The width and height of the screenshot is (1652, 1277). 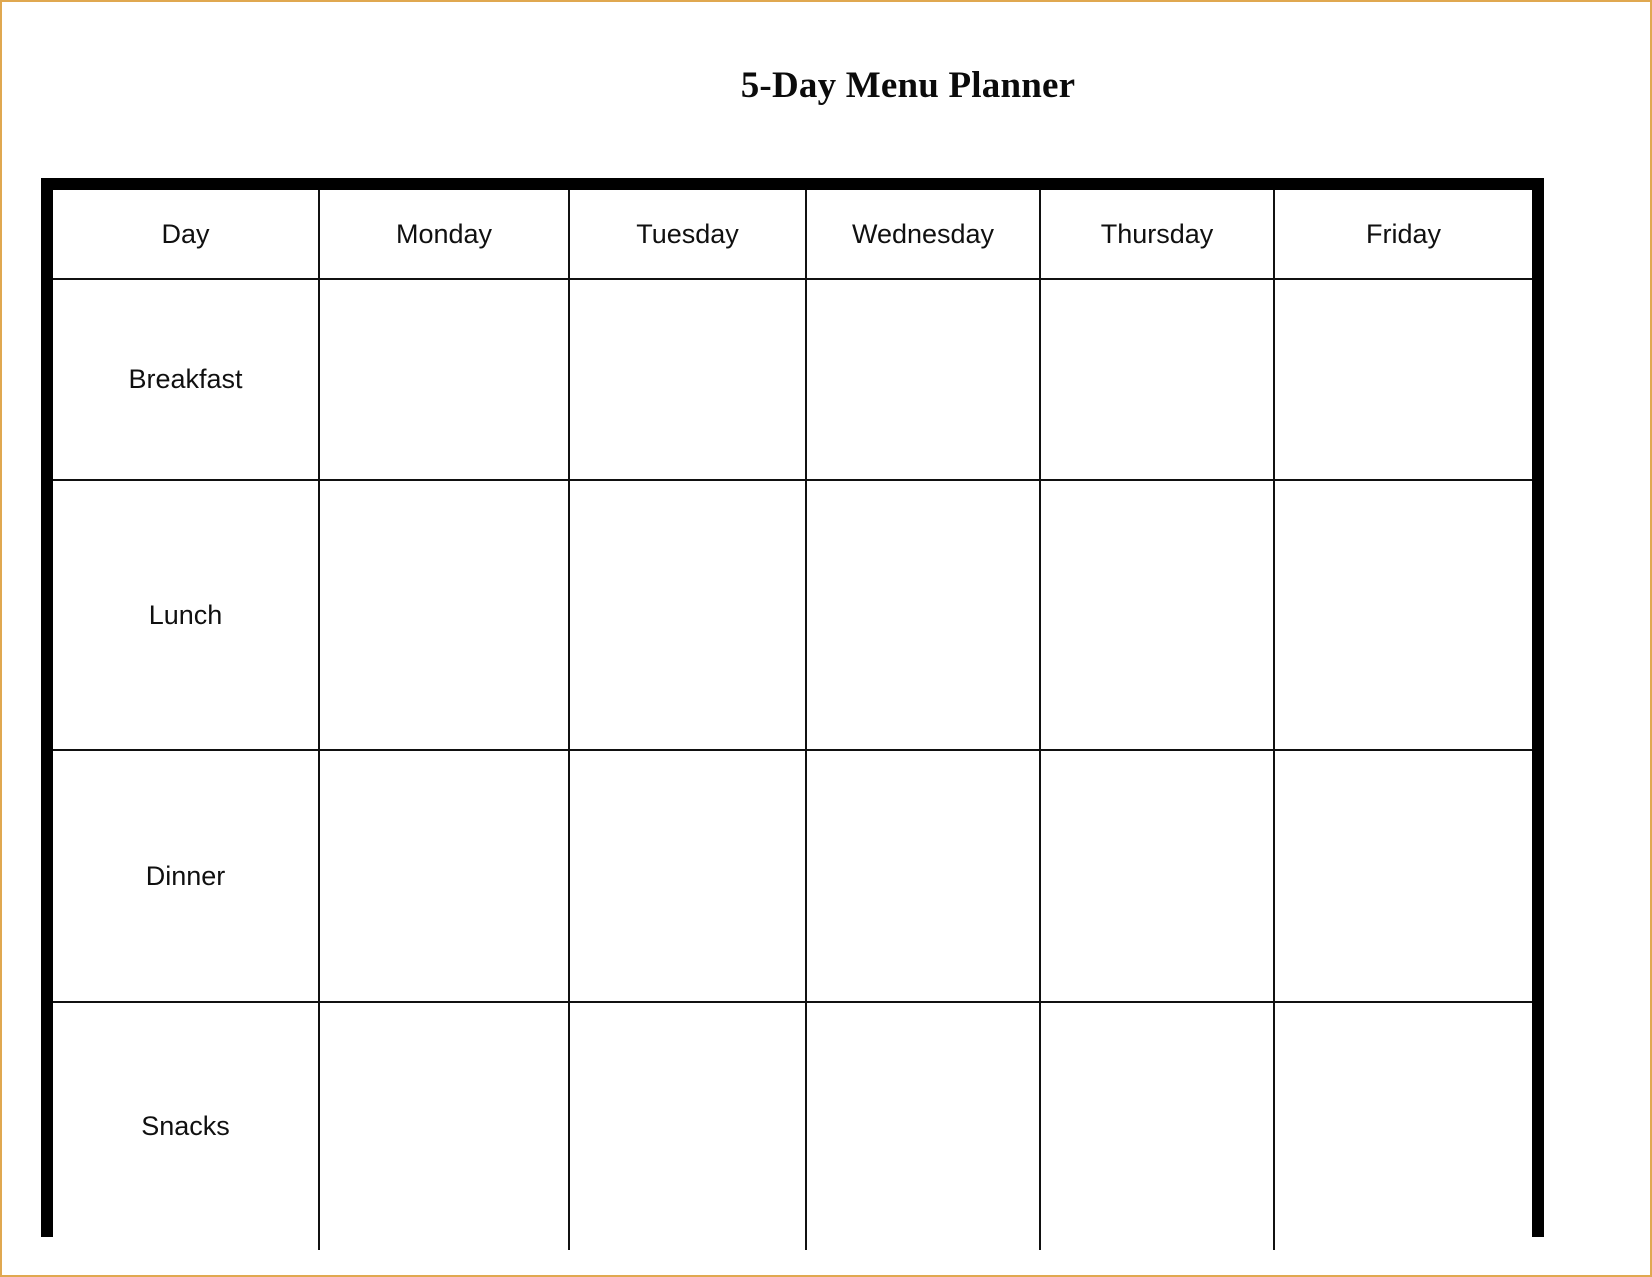 What do you see at coordinates (186, 876) in the screenshot?
I see `row-label-dinner: Dinner` at bounding box center [186, 876].